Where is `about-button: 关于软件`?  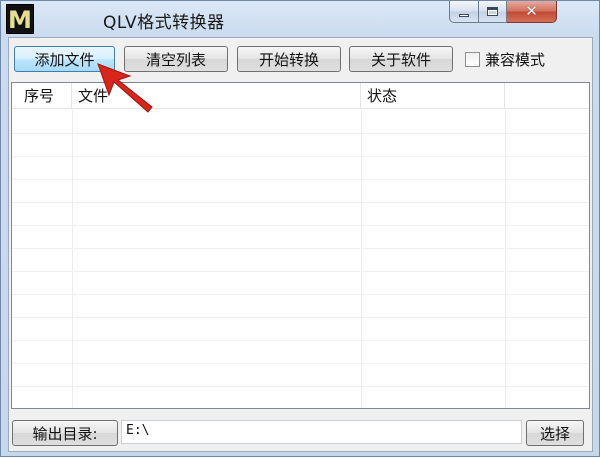
about-button: 关于软件 is located at coordinates (401, 59).